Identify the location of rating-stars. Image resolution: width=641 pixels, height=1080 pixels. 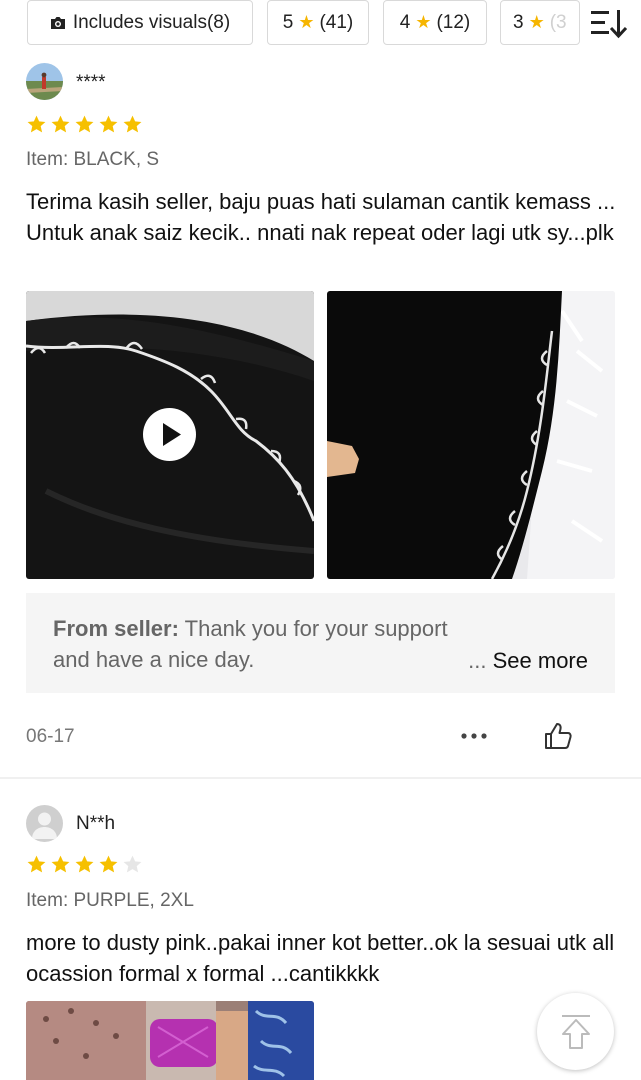
(84, 865).